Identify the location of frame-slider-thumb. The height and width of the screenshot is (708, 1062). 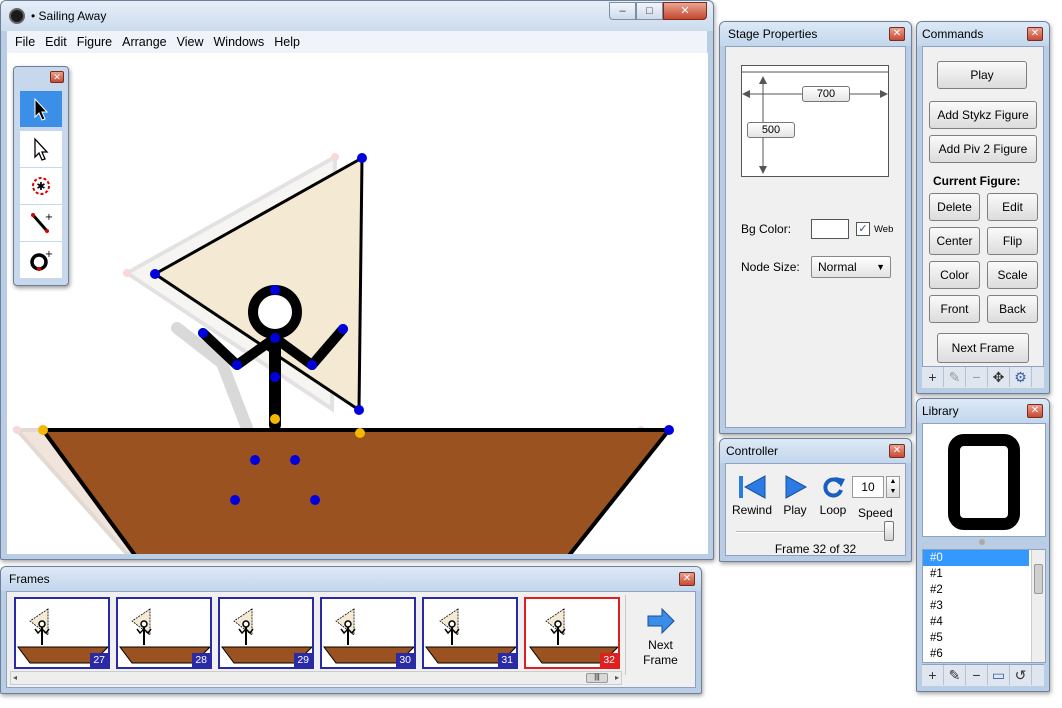
(889, 531).